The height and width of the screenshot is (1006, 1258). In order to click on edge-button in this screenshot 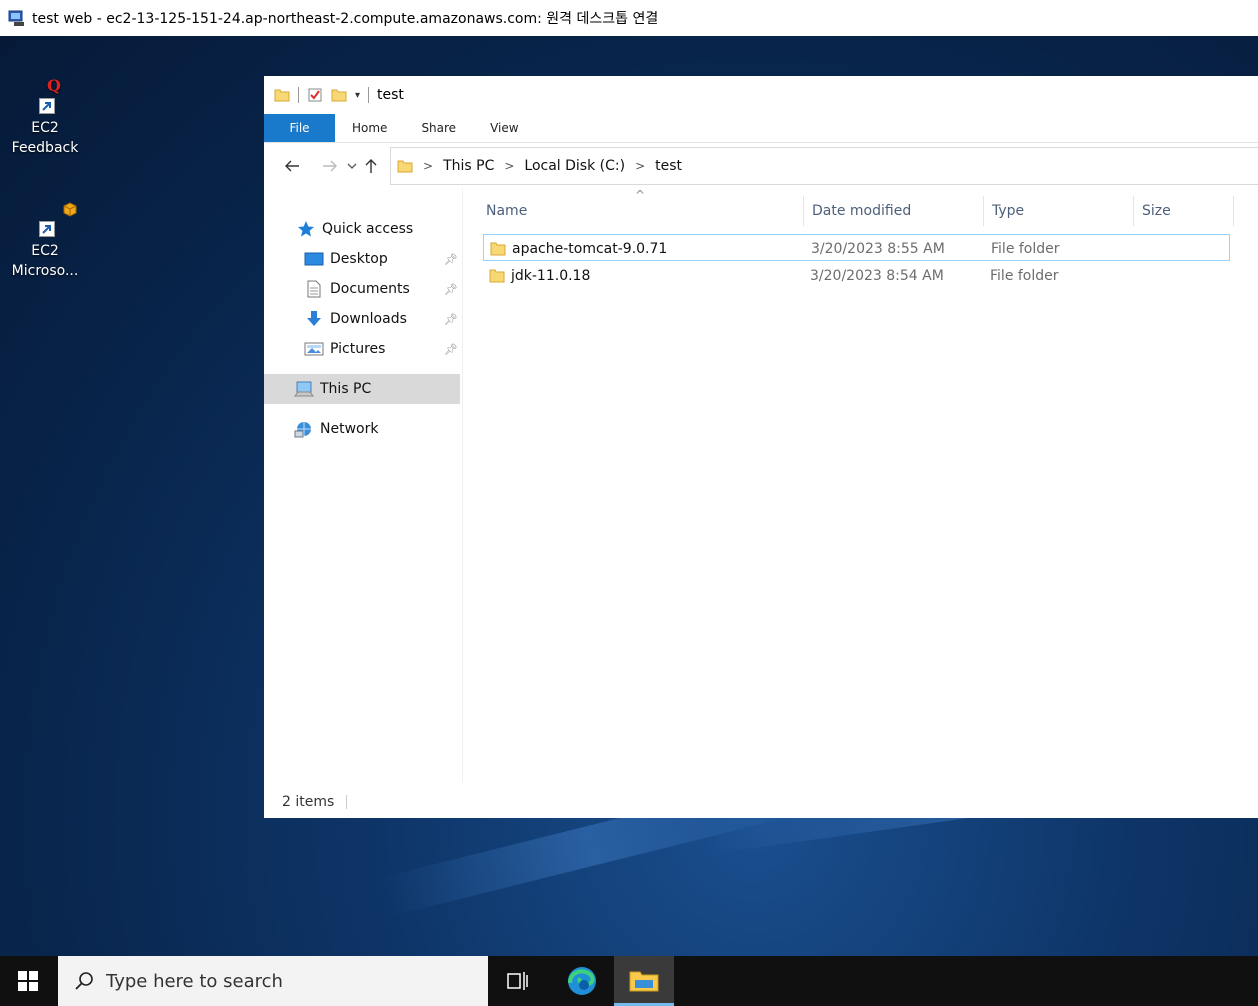, I will do `click(582, 981)`.